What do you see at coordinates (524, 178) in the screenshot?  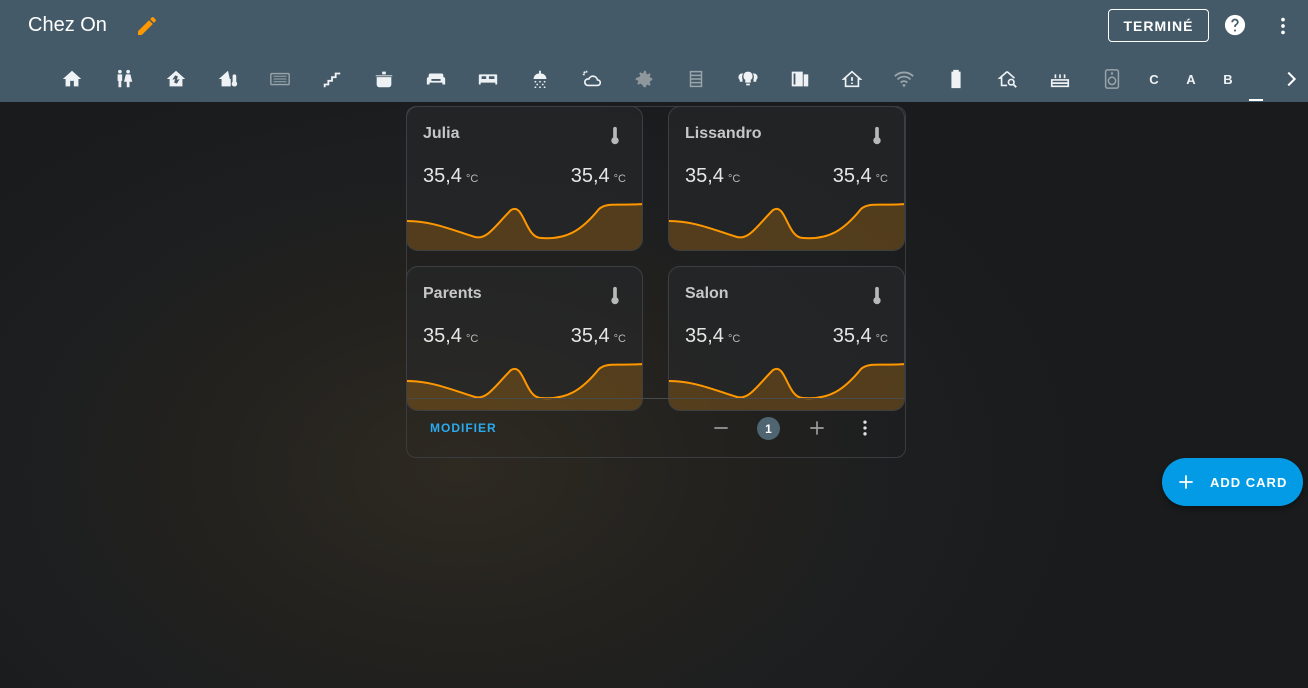 I see `sensor-card-julia: Julia 35,4 °C 35,4 °C` at bounding box center [524, 178].